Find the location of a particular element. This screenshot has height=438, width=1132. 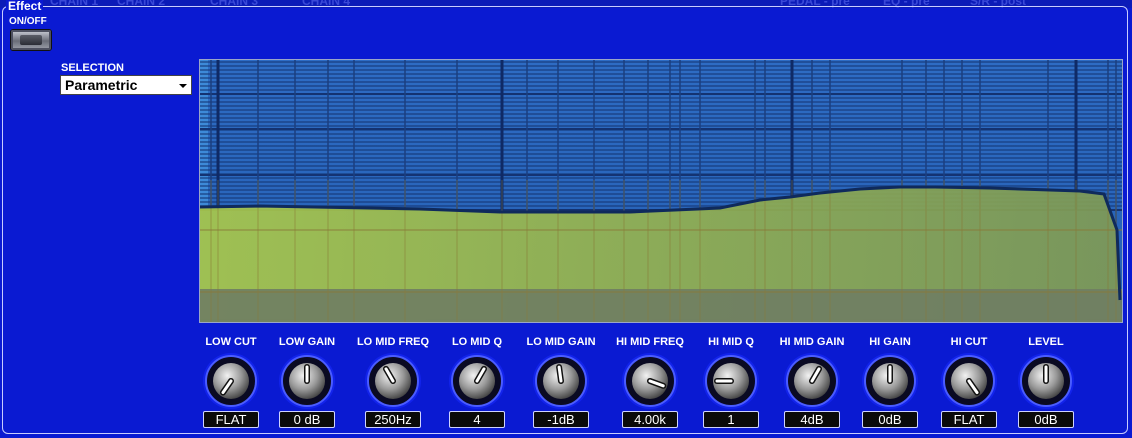

knob-label: HI MID Q is located at coordinates (731, 342).